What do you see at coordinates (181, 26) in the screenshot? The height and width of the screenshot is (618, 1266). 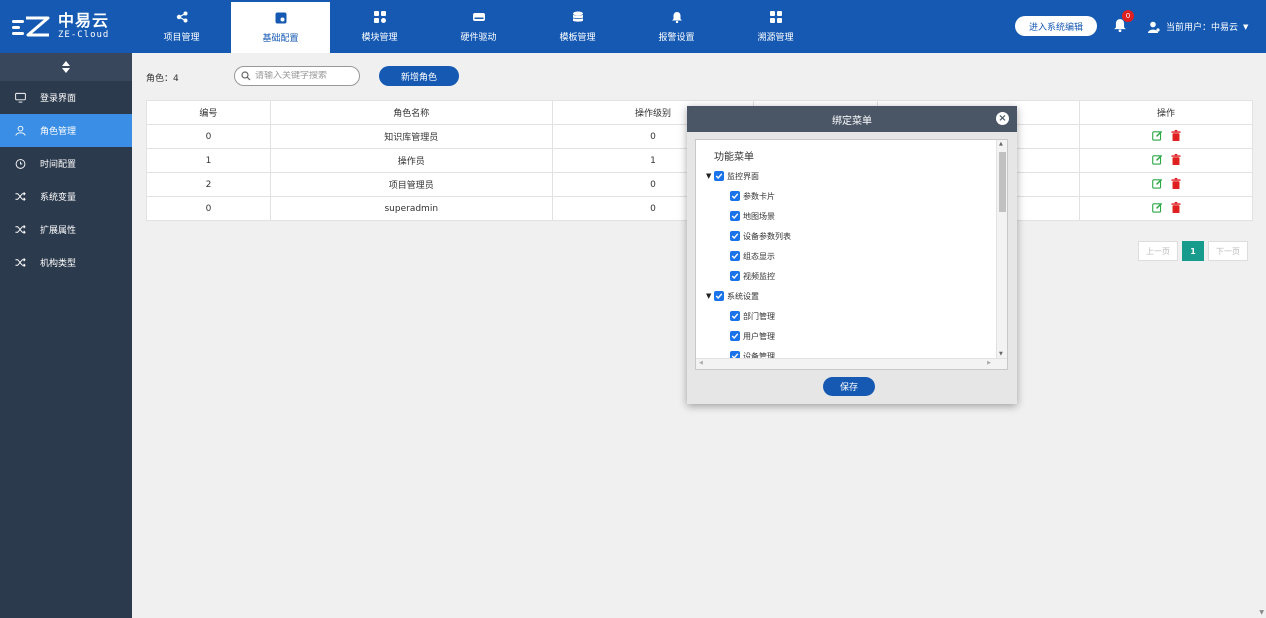 I see `tab-project: 项目管理` at bounding box center [181, 26].